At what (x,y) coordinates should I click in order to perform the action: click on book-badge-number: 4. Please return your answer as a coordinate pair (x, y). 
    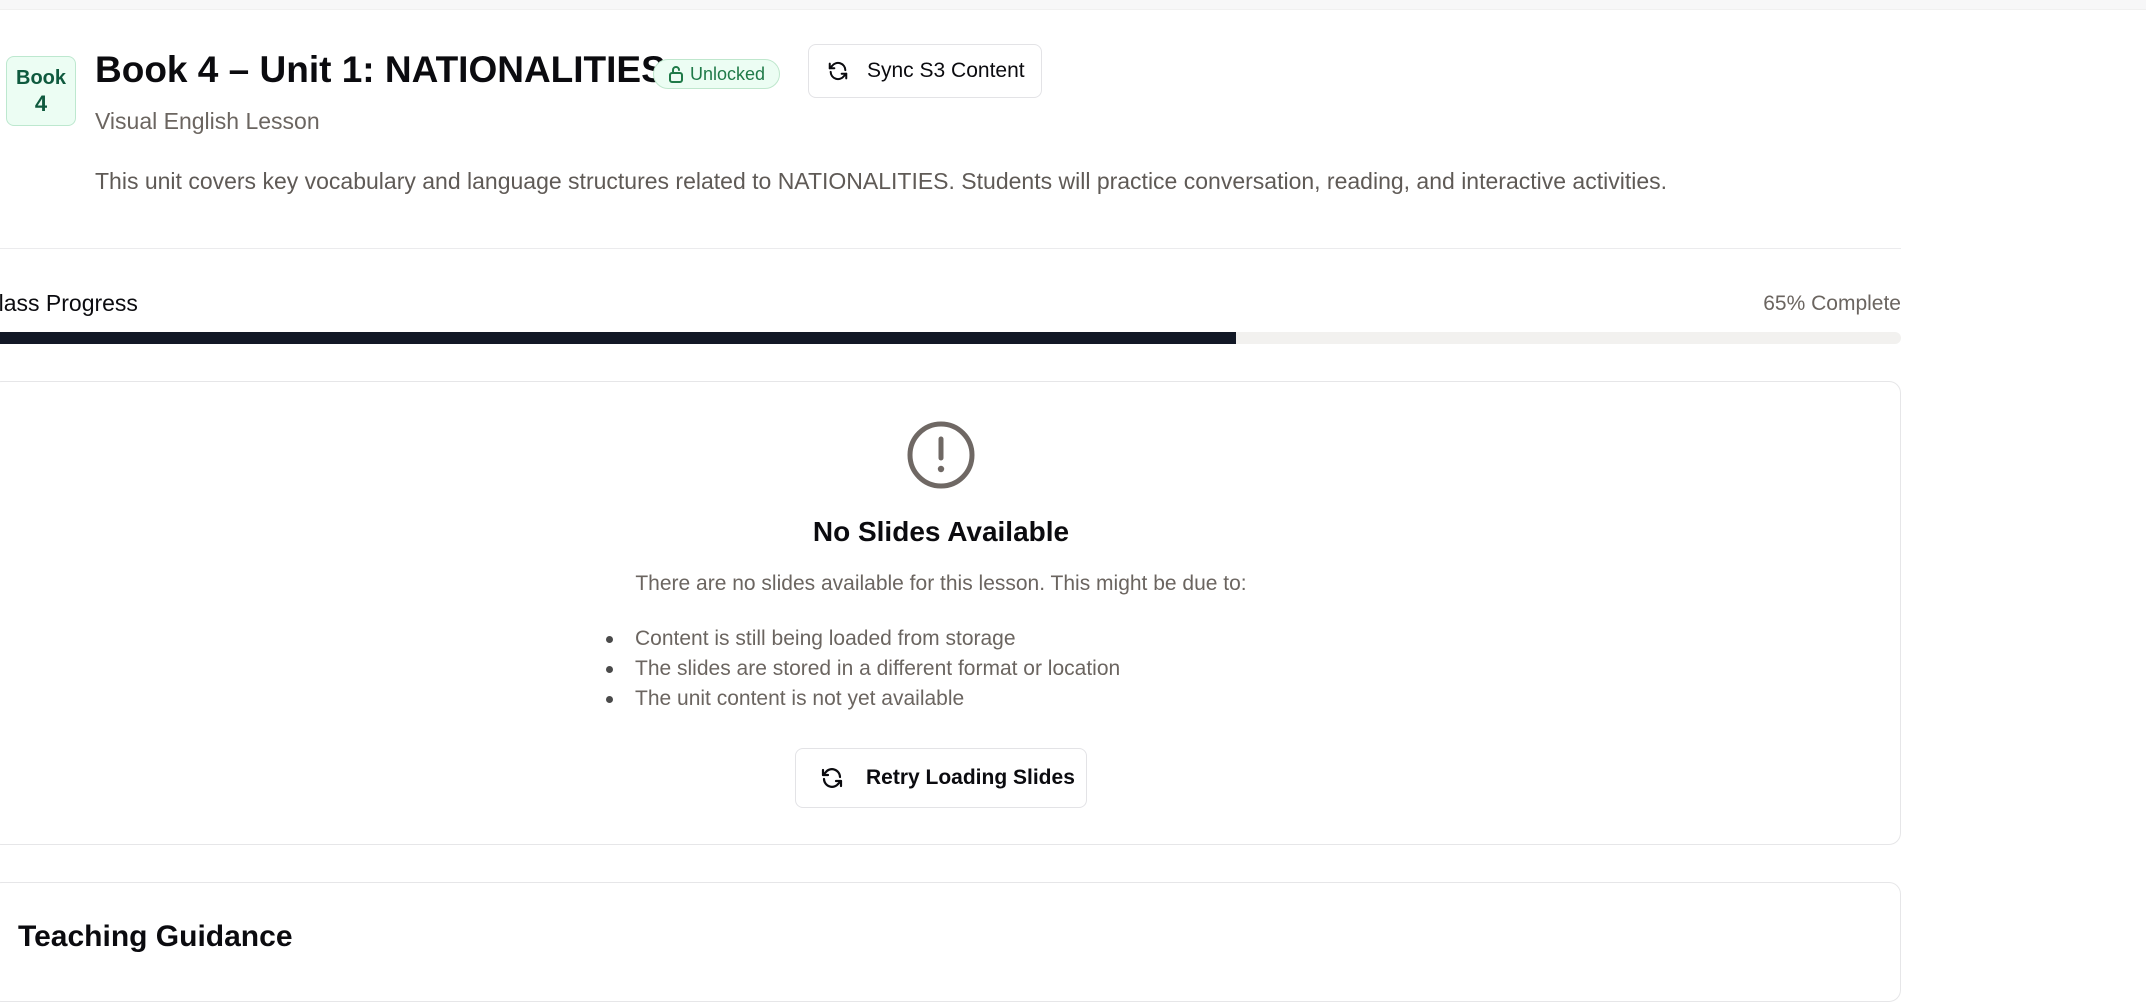
    Looking at the image, I should click on (41, 103).